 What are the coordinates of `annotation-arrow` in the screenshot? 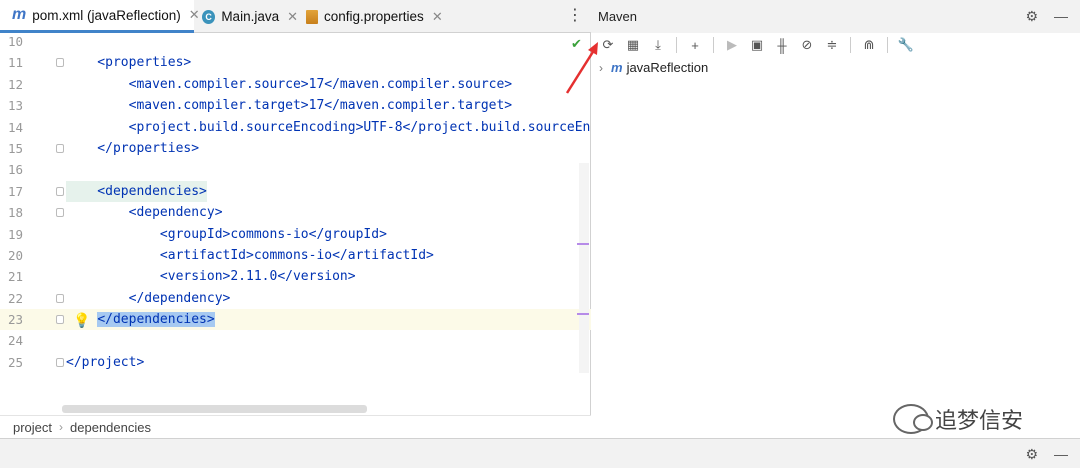 It's located at (581, 68).